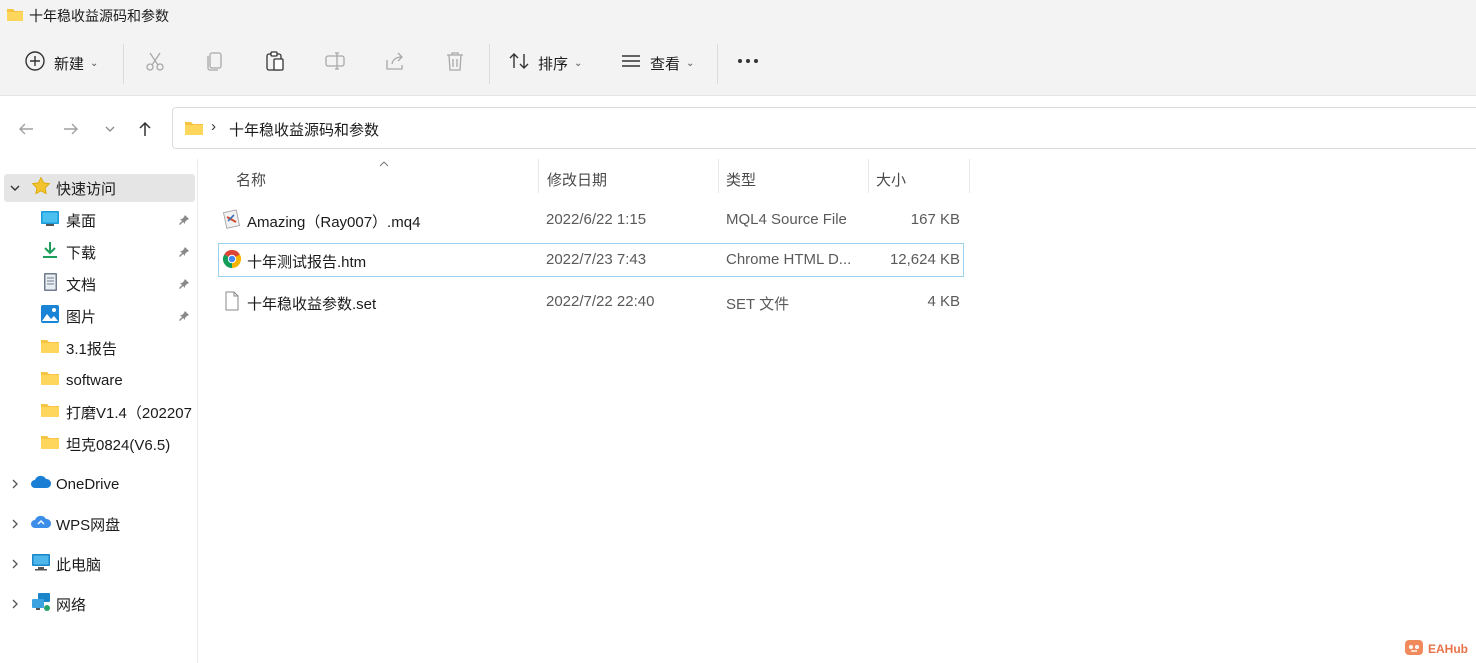  What do you see at coordinates (824, 128) in the screenshot?
I see `address-bar: › 十年稳收益源码和参数` at bounding box center [824, 128].